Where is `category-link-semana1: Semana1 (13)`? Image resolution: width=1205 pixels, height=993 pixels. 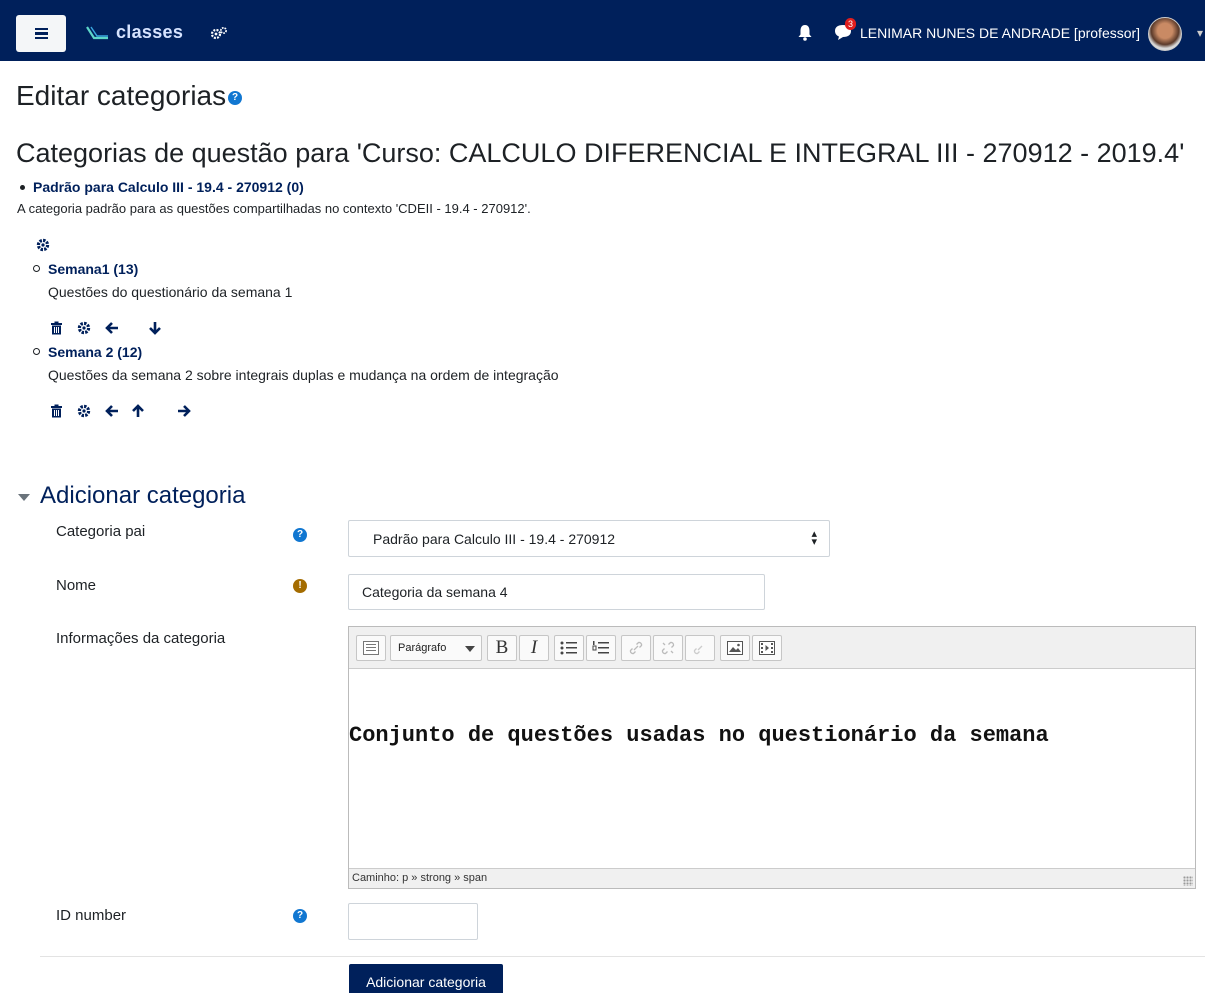 category-link-semana1: Semana1 (13) is located at coordinates (93, 269).